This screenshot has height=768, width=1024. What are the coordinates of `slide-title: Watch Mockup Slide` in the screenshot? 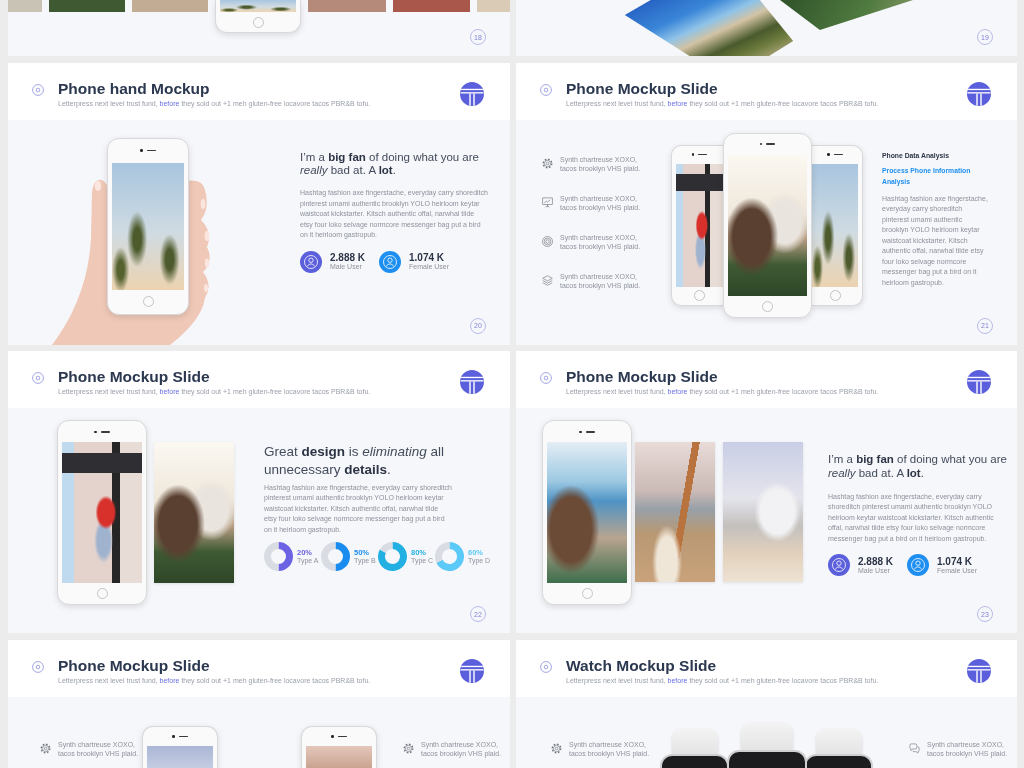 It's located at (642, 665).